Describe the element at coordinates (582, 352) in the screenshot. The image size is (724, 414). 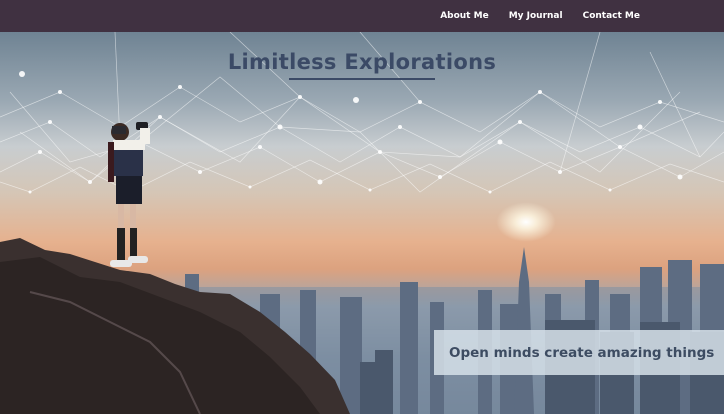
I see `tagline-text: Open minds create amazing things` at that location.